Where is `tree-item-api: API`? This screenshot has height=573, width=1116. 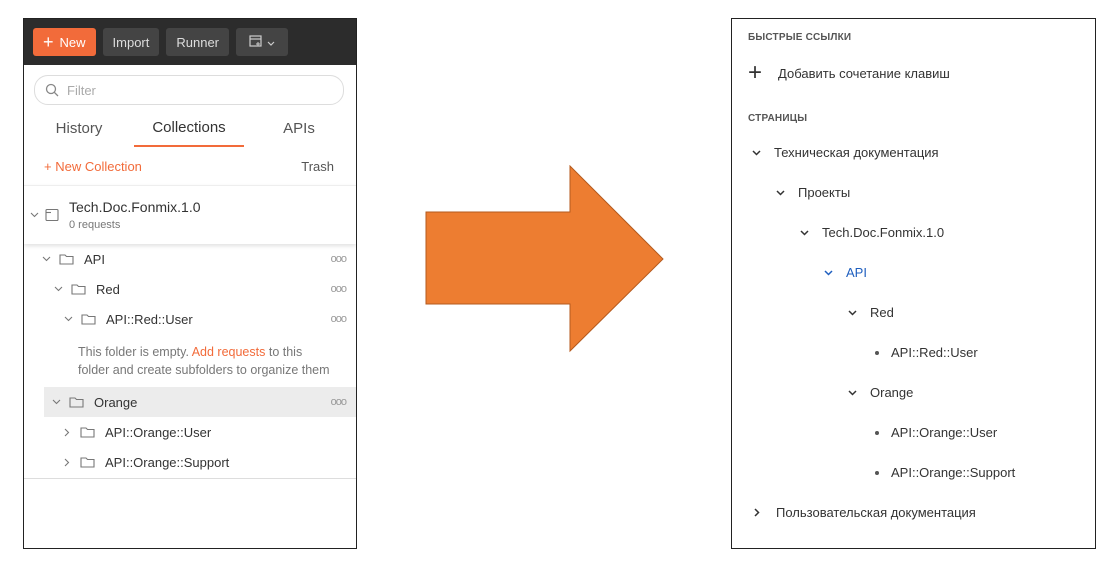
tree-item-api: API is located at coordinates (845, 272).